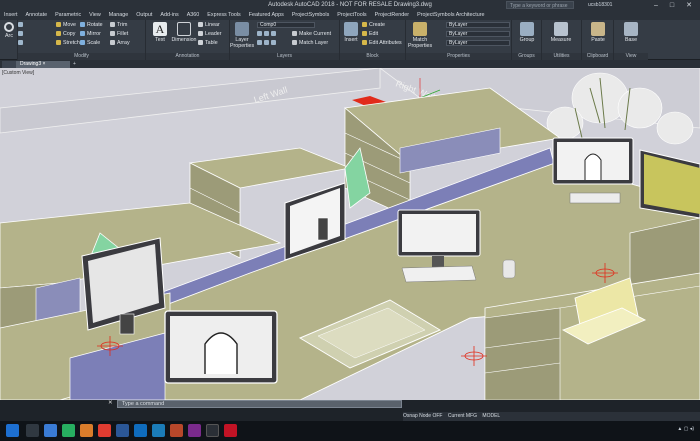 Image resolution: width=700 pixels, height=441 pixels. Describe the element at coordinates (672, 5) in the screenshot. I see `maximize-icon: □` at that location.